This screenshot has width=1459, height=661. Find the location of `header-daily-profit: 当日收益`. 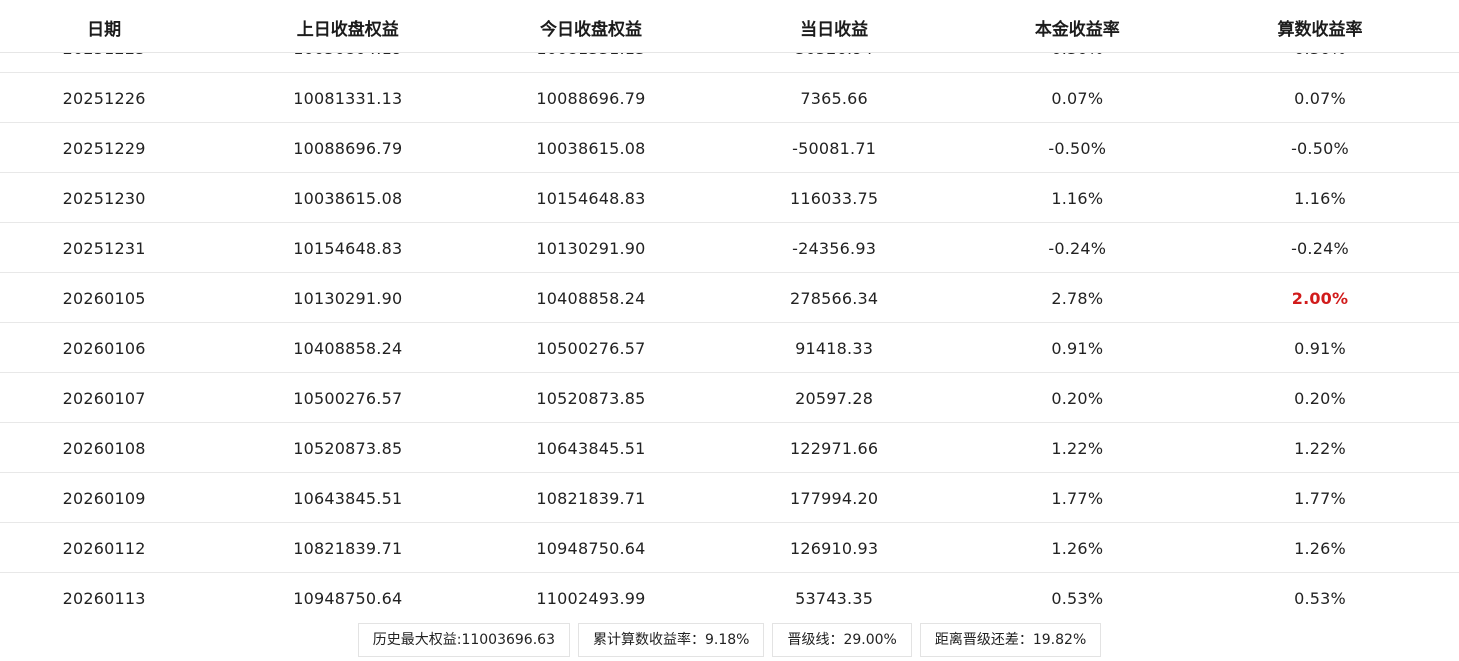

header-daily-profit: 当日收益 is located at coordinates (834, 30).